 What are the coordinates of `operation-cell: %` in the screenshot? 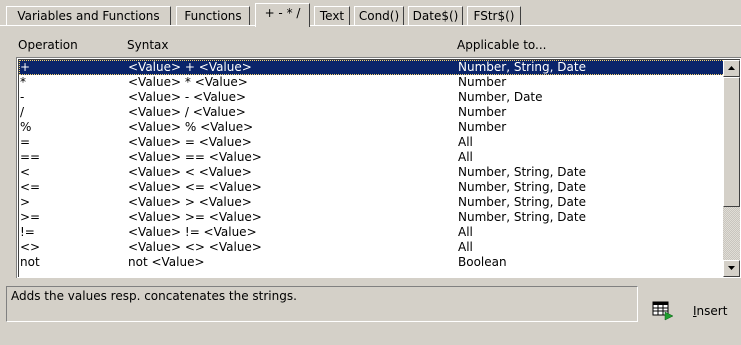 It's located at (26, 127).